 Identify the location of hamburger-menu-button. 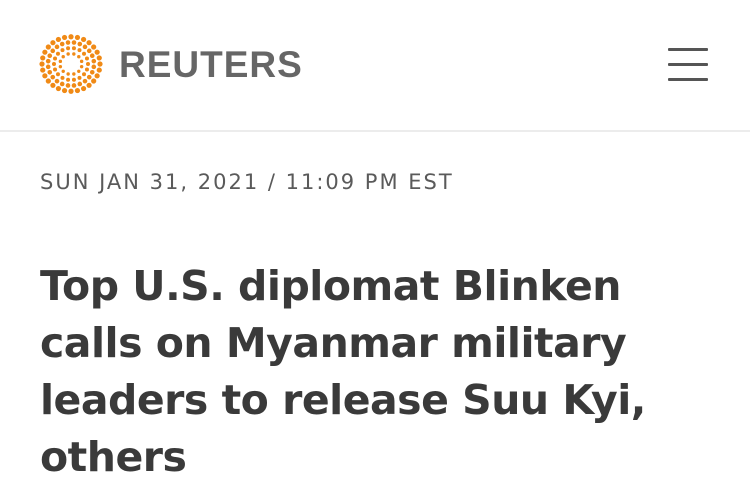
(689, 64).